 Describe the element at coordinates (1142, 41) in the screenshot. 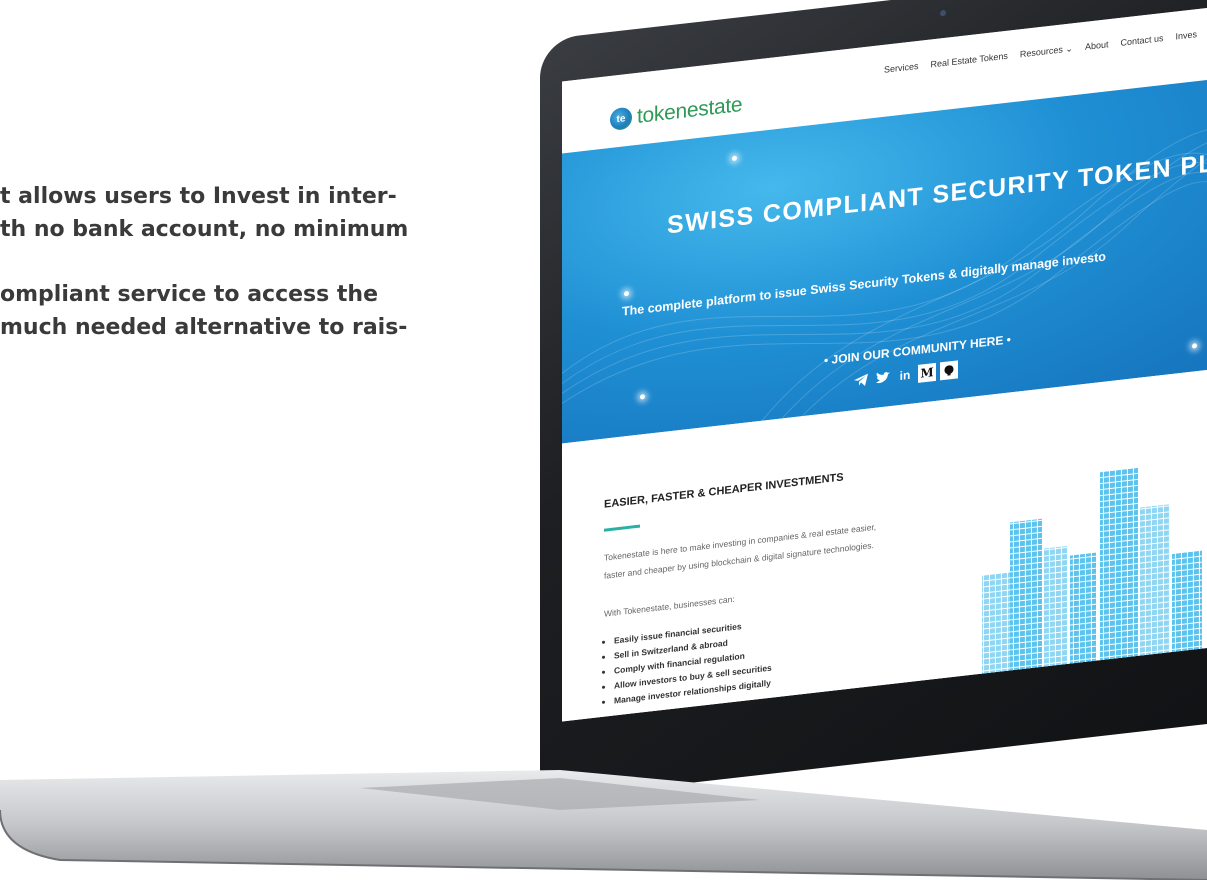

I see `nav-item-contact: Contact us` at that location.